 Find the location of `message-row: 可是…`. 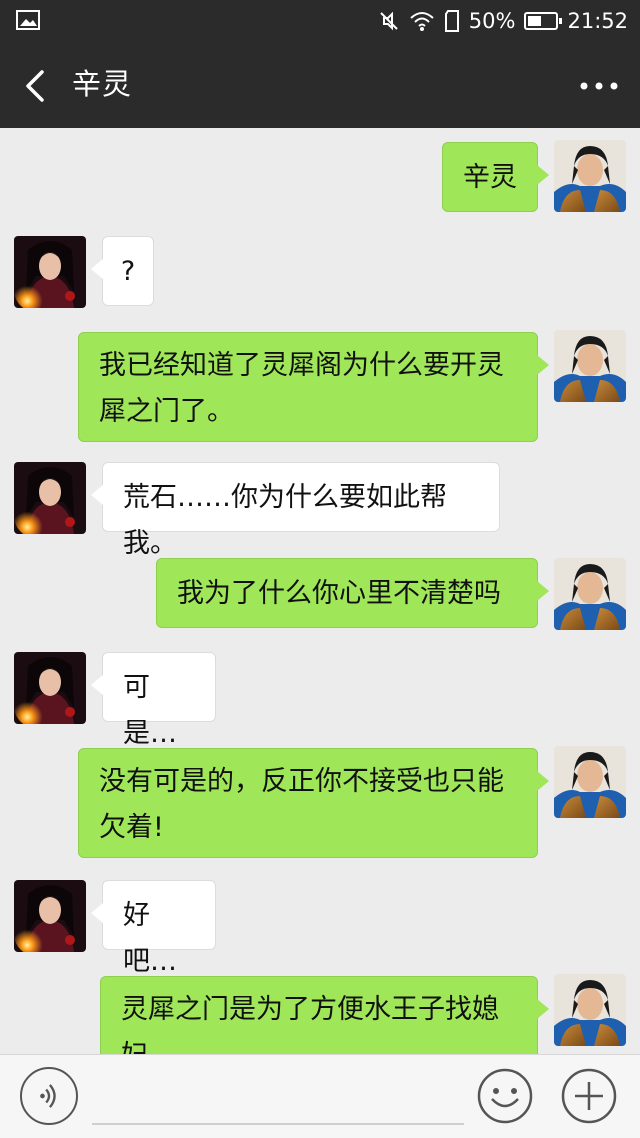

message-row: 可是… is located at coordinates (320, 697).